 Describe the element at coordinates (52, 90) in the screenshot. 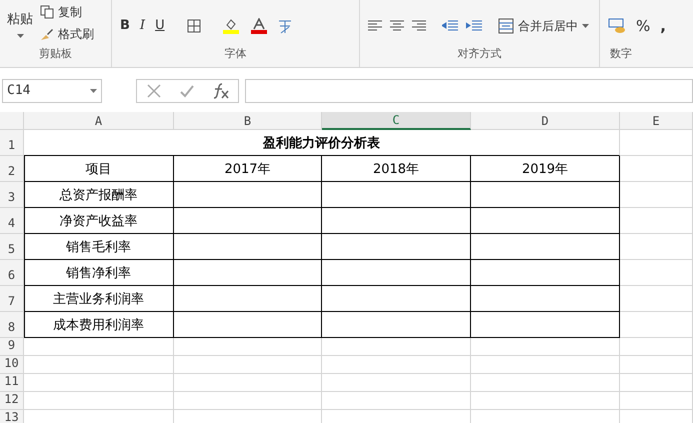

I see `name-box: C14` at that location.